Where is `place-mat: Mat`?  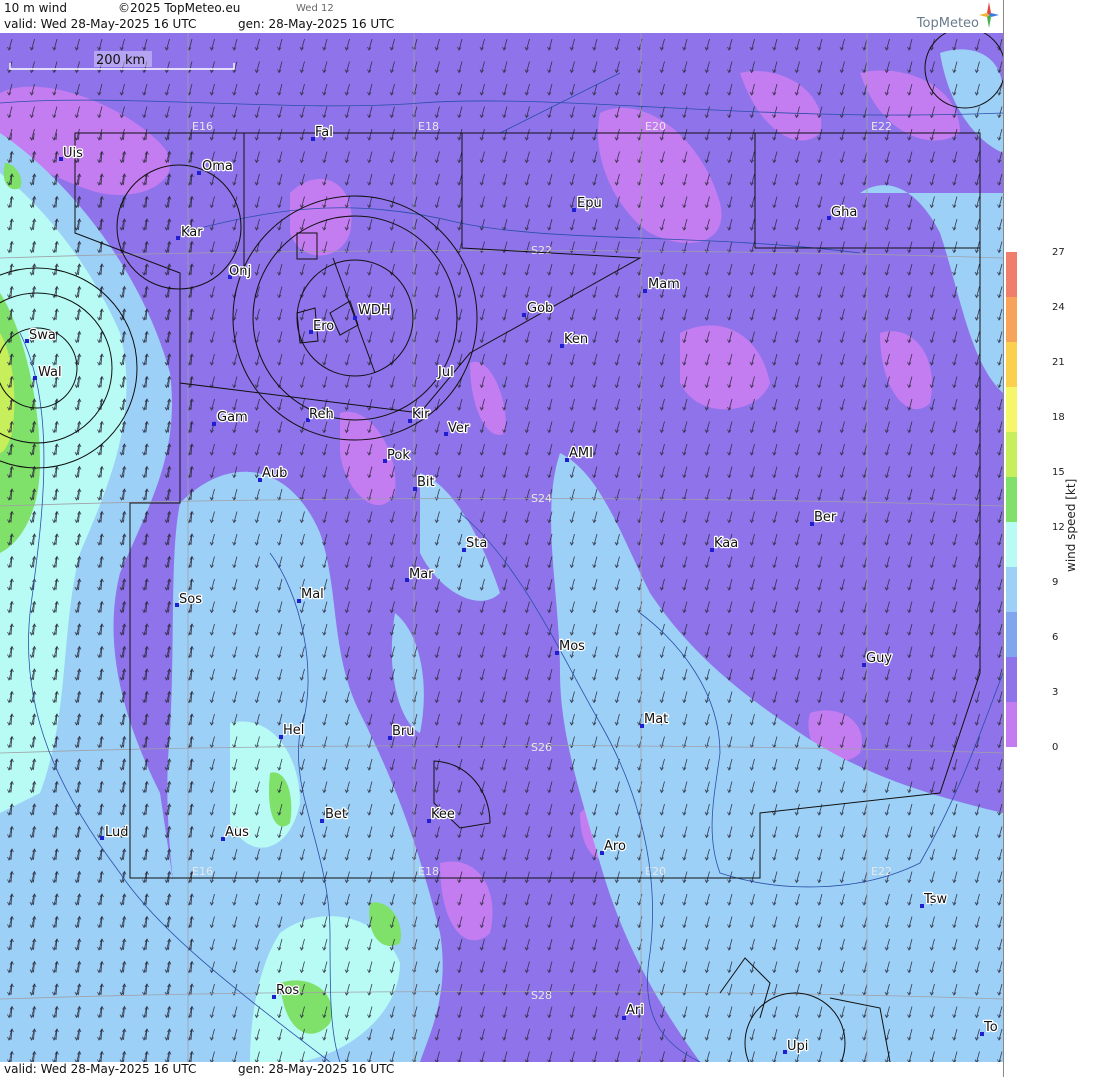
place-mat: Mat is located at coordinates (656, 719).